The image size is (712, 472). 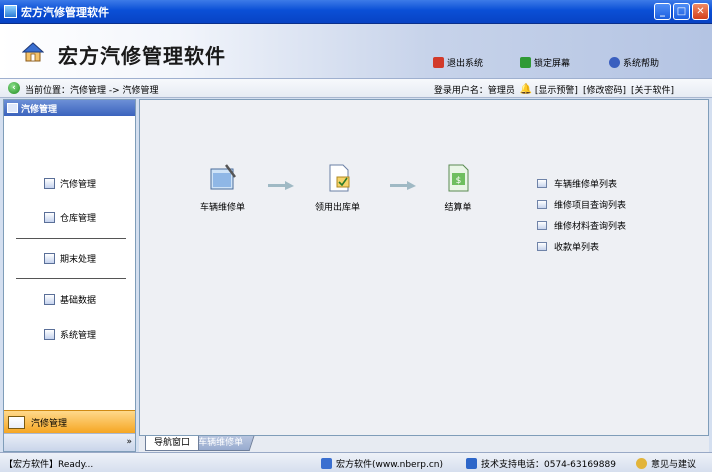 What do you see at coordinates (465, 63) in the screenshot?
I see `exit-system-label: 退出系统` at bounding box center [465, 63].